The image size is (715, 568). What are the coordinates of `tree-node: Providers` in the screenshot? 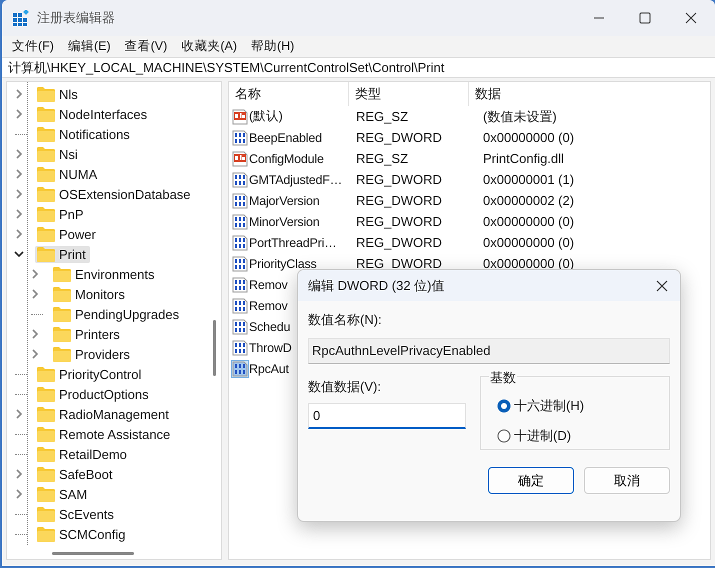 It's located at (92, 354).